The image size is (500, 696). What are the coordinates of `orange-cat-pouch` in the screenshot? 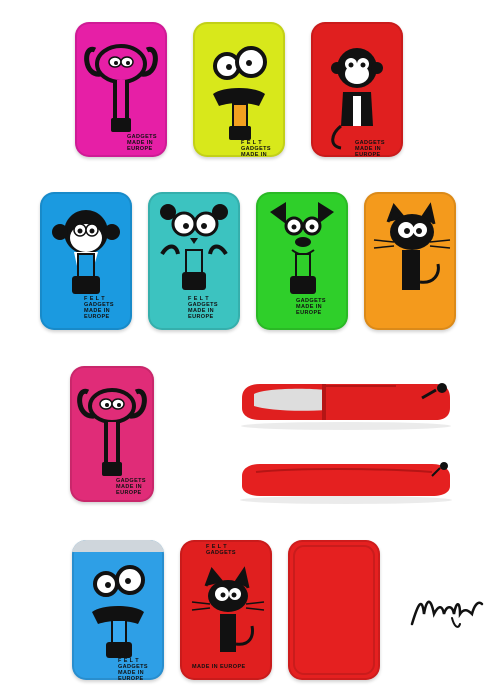 It's located at (410, 261).